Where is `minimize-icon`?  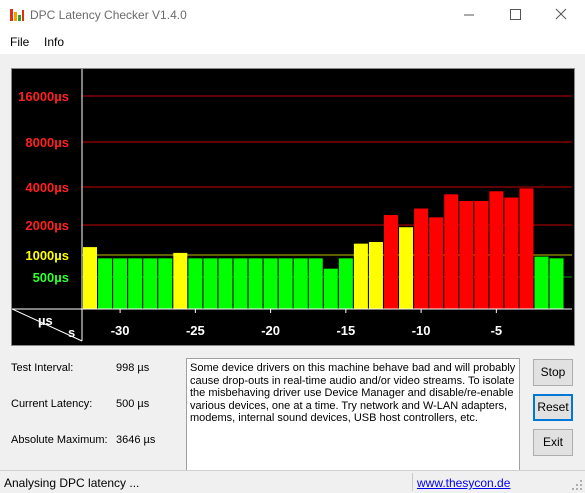
minimize-icon is located at coordinates (469, 15).